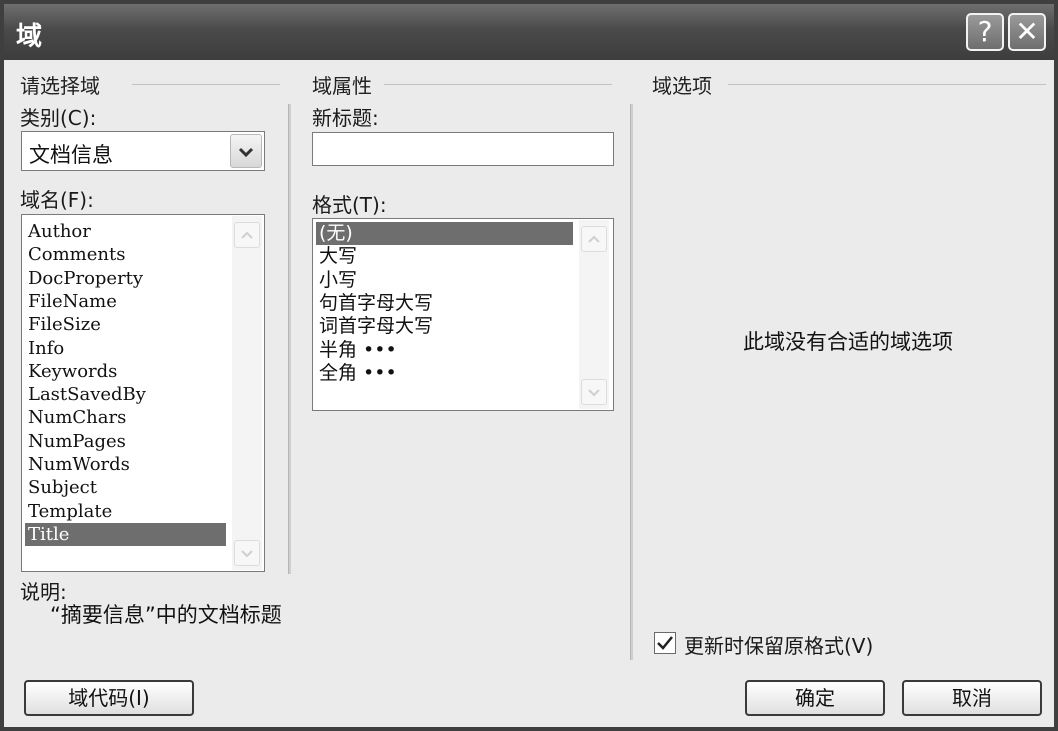  I want to click on list-item: Title, so click(125, 534).